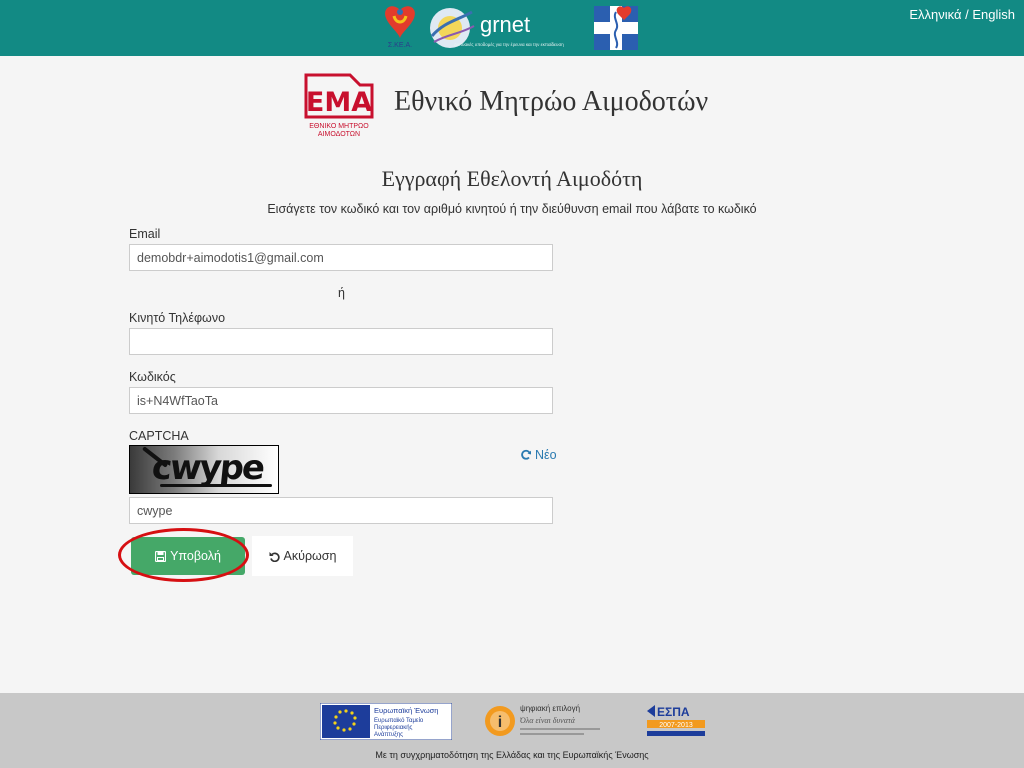  Describe the element at coordinates (207, 468) in the screenshot. I see `captcha-image-text: cwype` at that location.